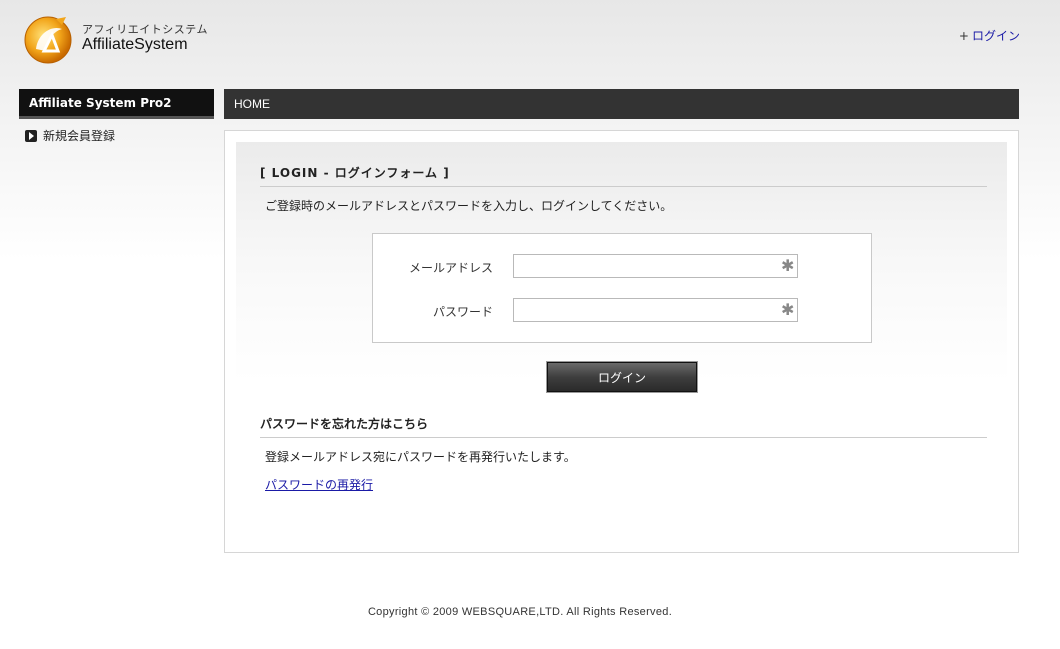 Image resolution: width=1060 pixels, height=649 pixels. What do you see at coordinates (31, 135) in the screenshot?
I see `arrow-right-icon` at bounding box center [31, 135].